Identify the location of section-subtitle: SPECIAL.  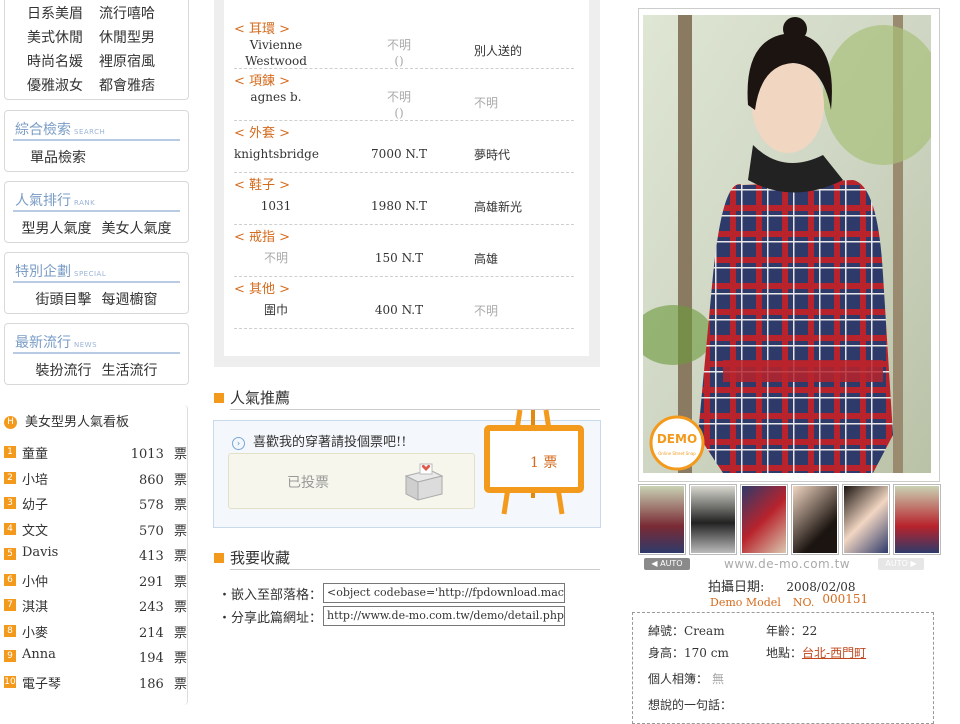
(90, 274).